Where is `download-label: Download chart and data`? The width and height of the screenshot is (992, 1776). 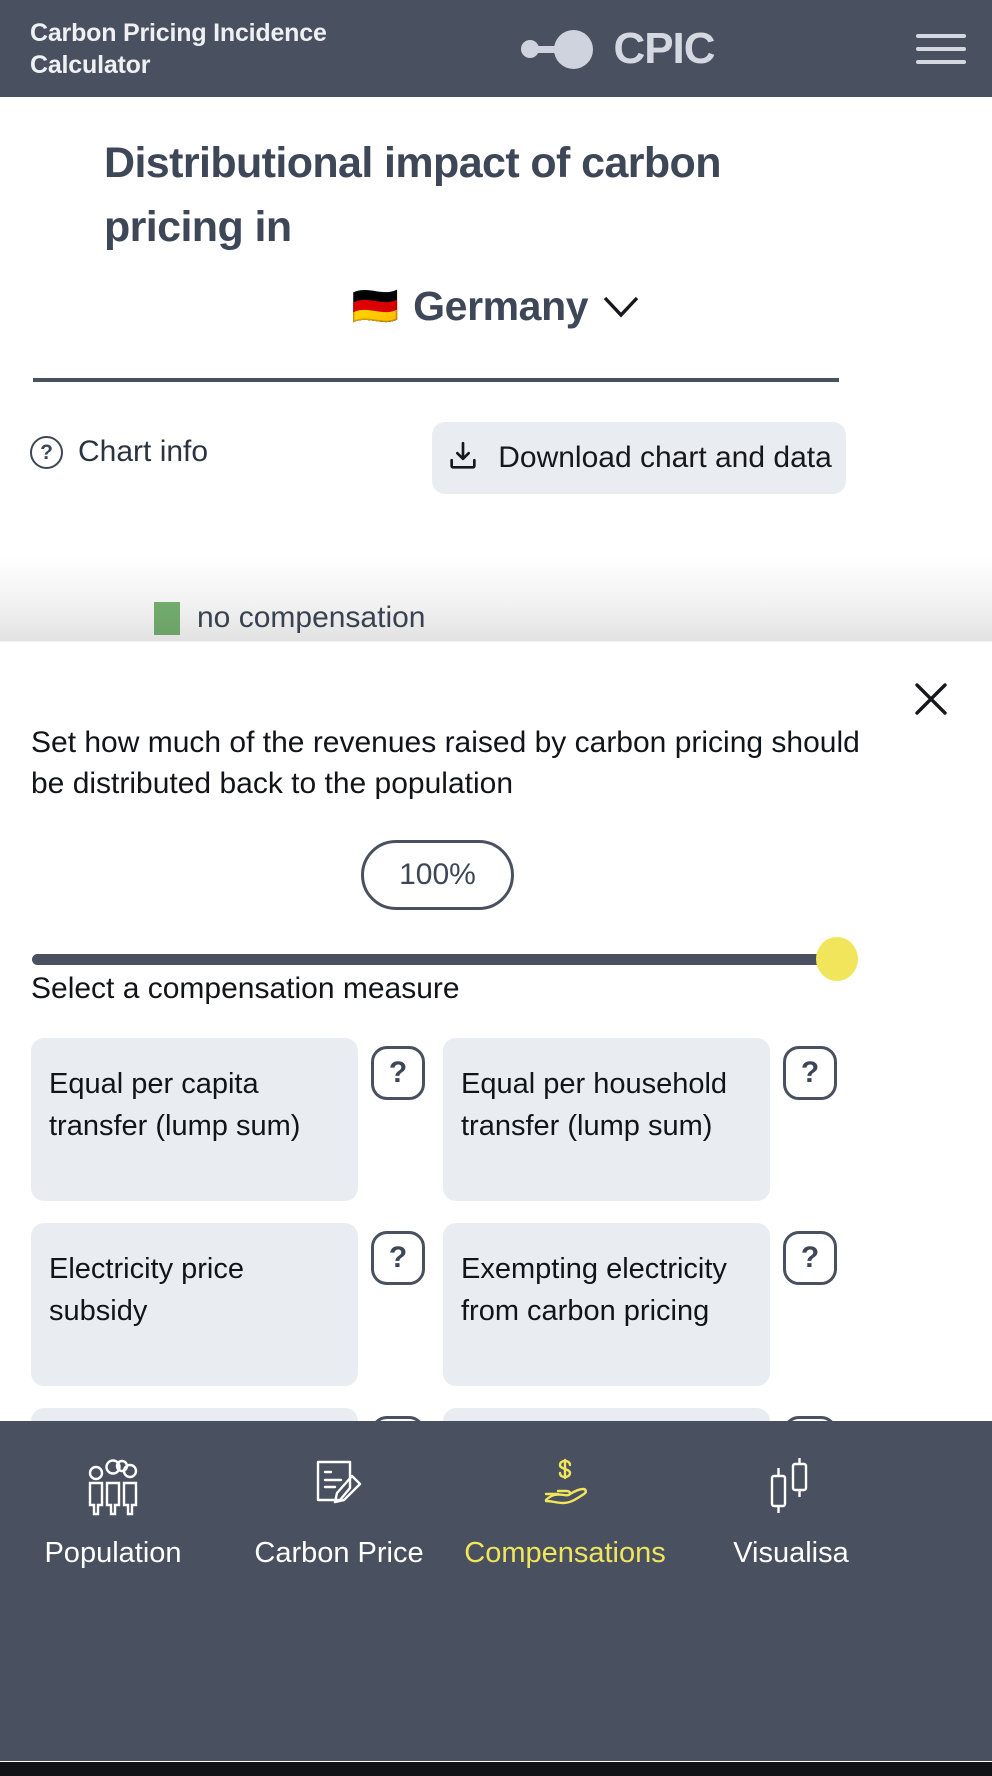
download-label: Download chart and data is located at coordinates (665, 457).